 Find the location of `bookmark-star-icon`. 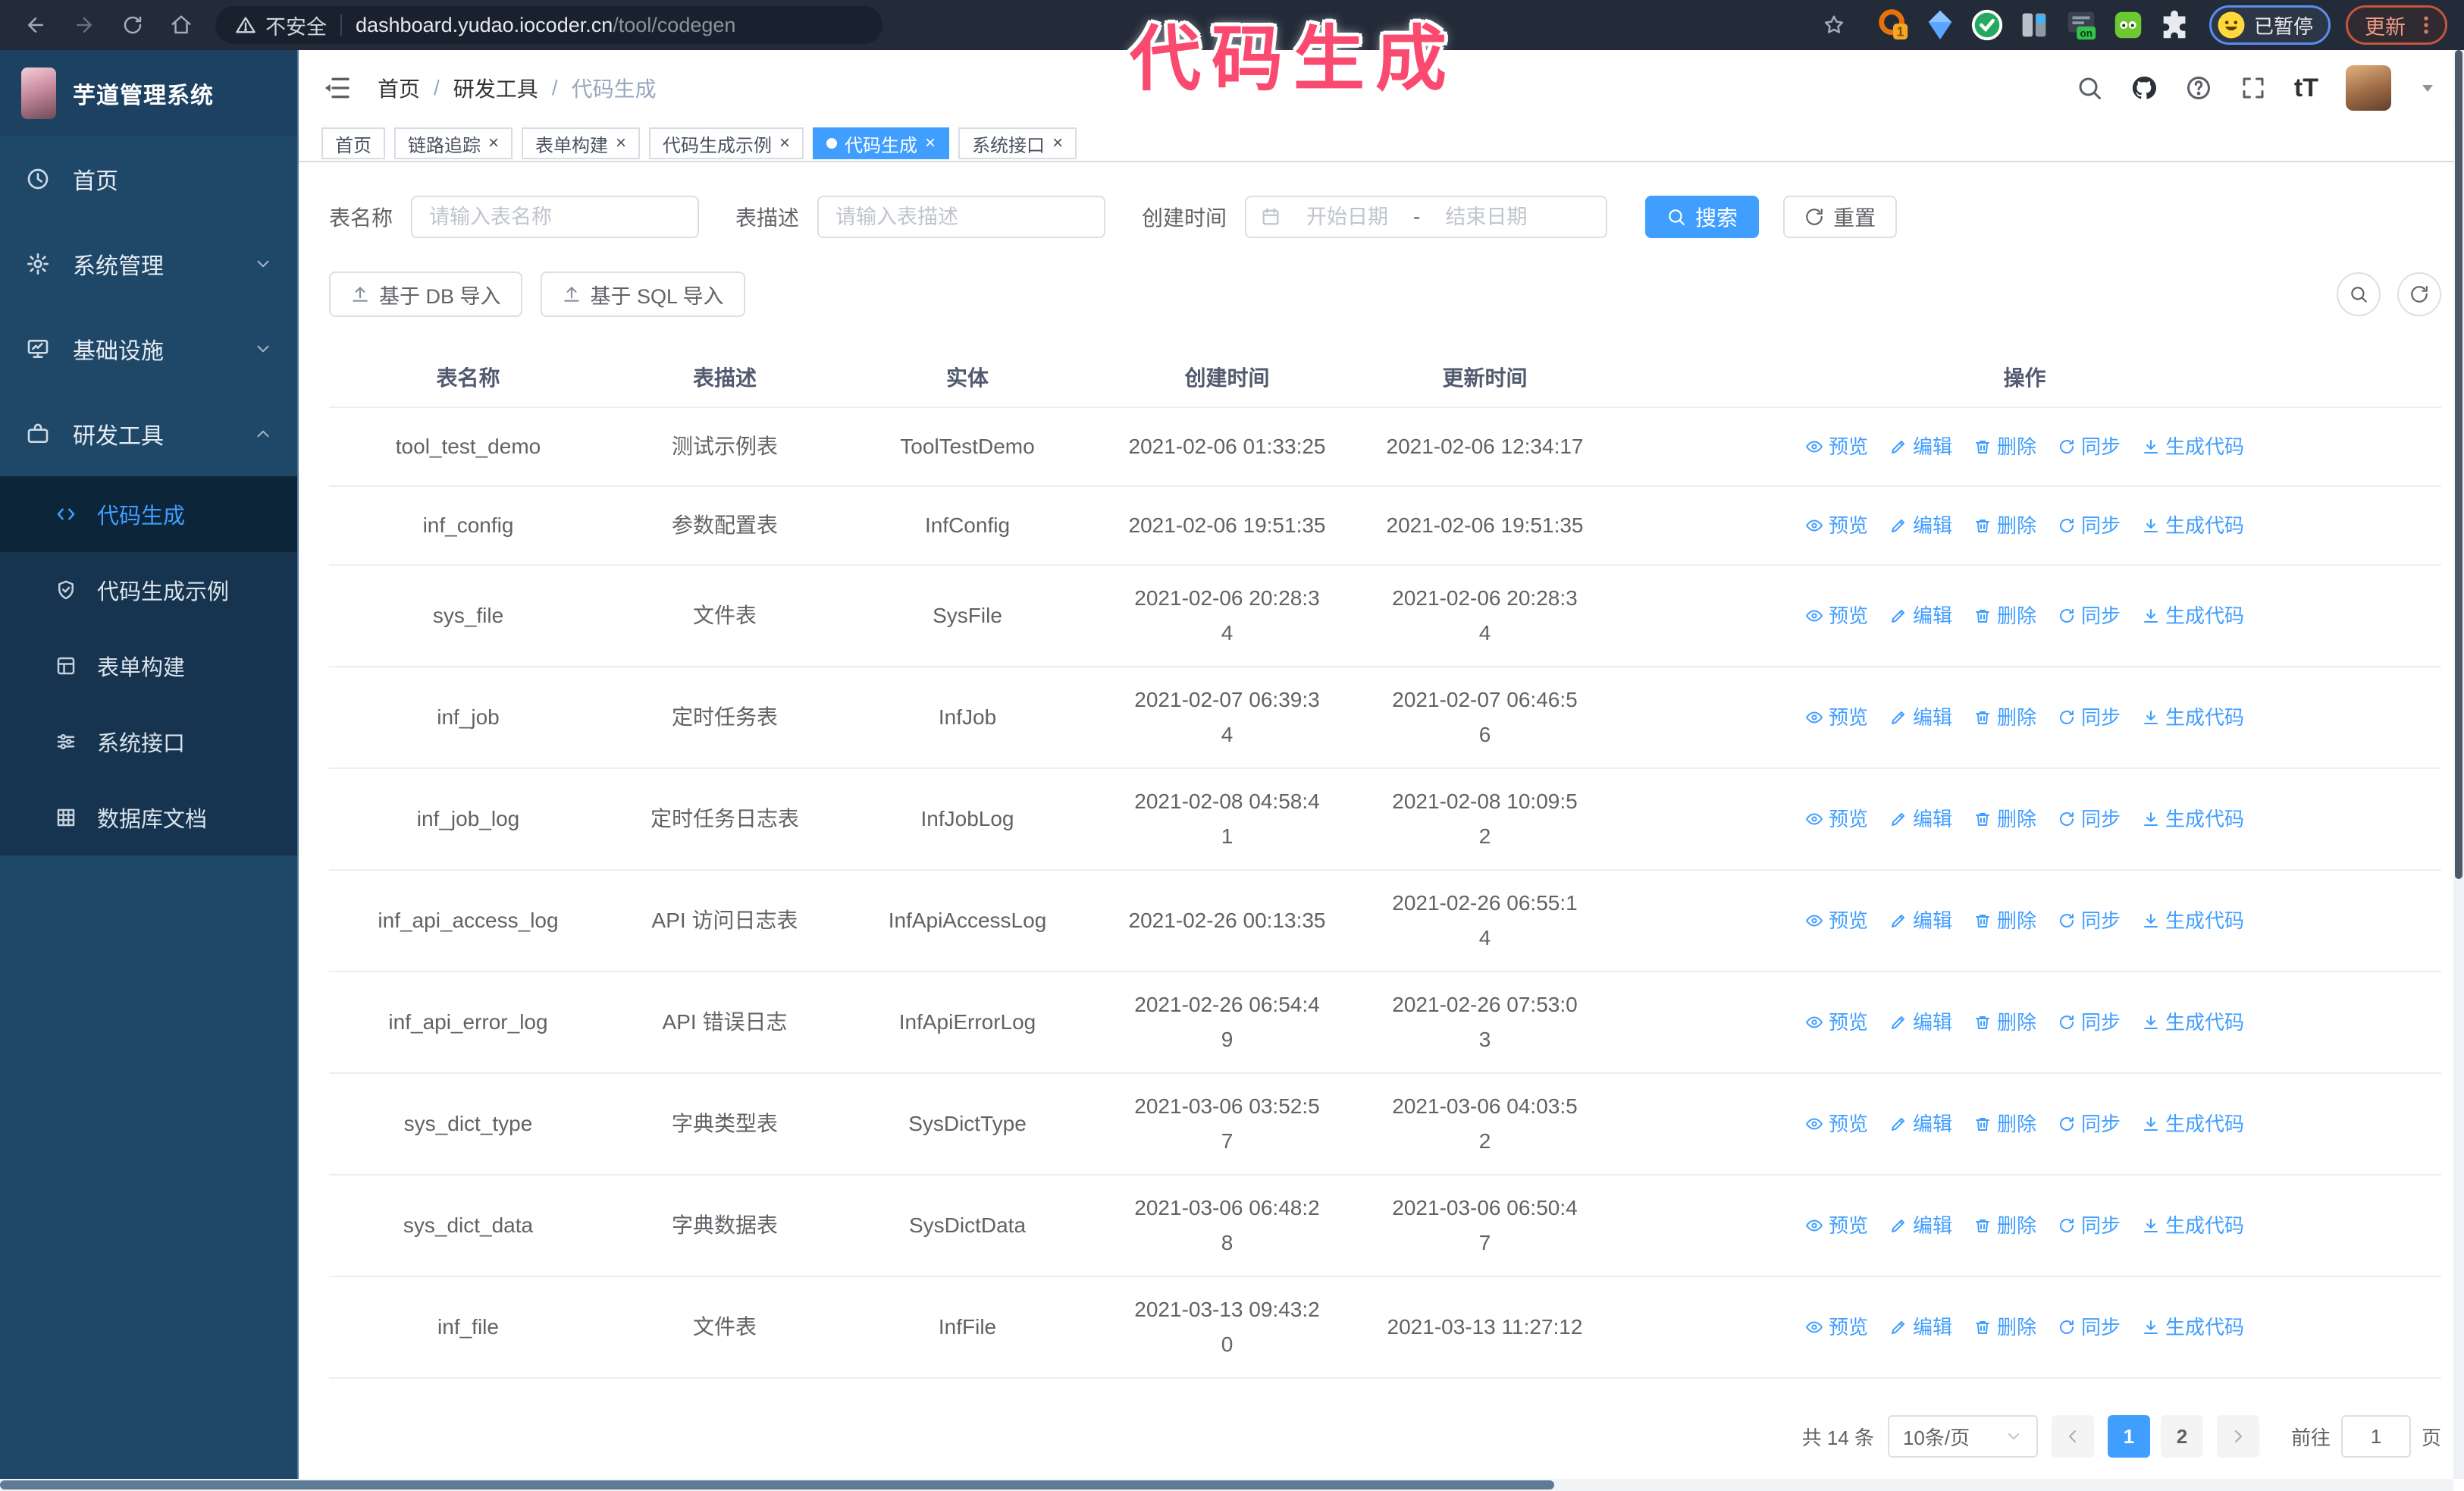

bookmark-star-icon is located at coordinates (1834, 25).